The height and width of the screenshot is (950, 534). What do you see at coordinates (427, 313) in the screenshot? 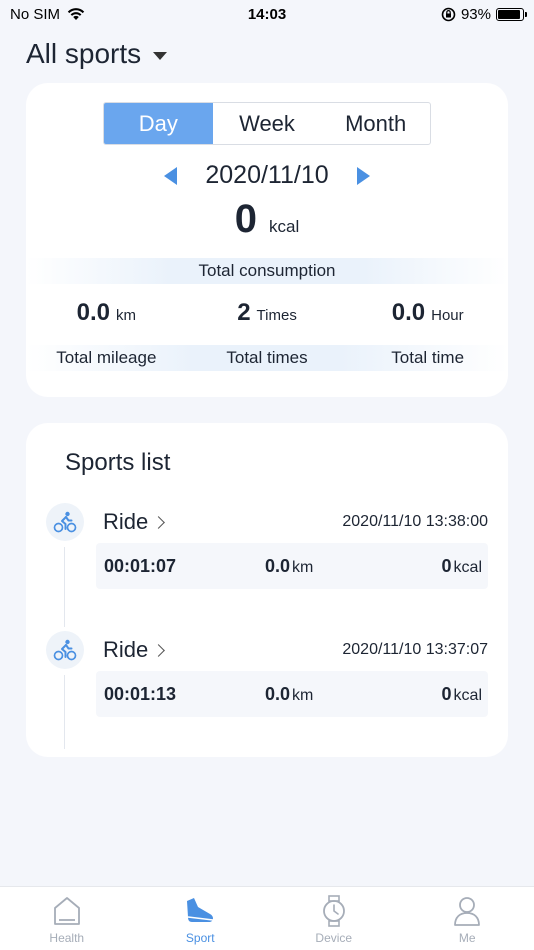
I see `stat-time: 0.0 Hour` at bounding box center [427, 313].